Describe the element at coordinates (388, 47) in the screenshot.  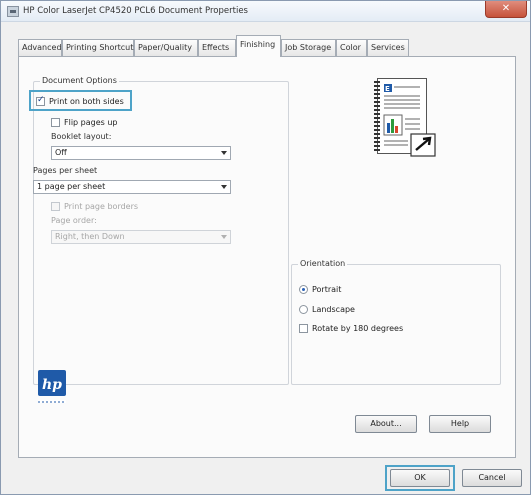
I see `tab-services: Services` at that location.